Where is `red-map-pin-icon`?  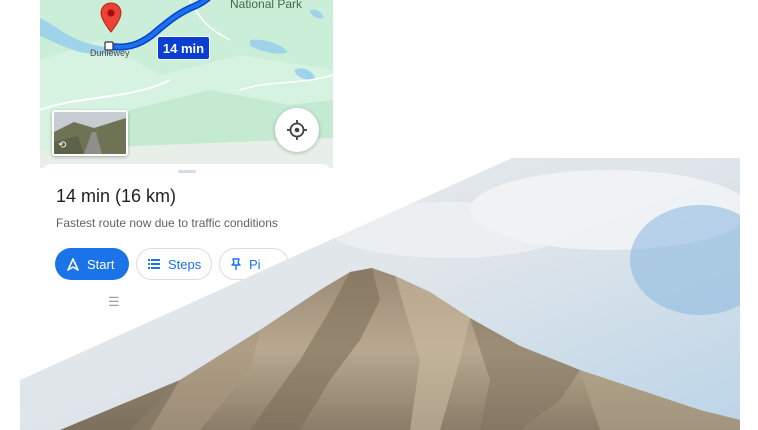 red-map-pin-icon is located at coordinates (111, 18).